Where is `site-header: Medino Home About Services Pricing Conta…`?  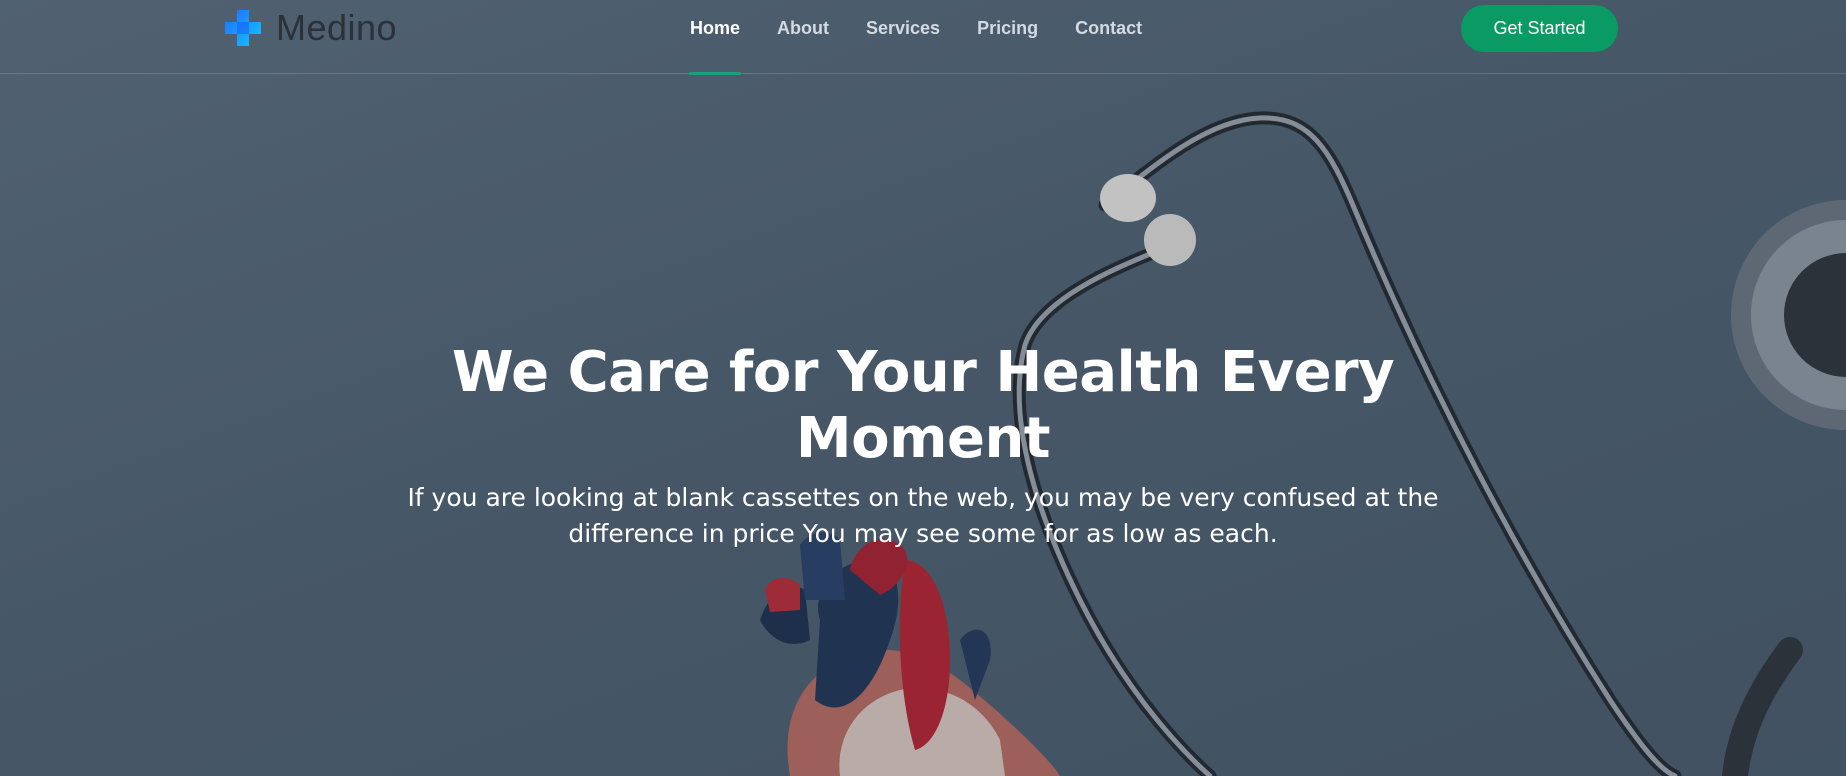 site-header: Medino Home About Services Pricing Conta… is located at coordinates (923, 37).